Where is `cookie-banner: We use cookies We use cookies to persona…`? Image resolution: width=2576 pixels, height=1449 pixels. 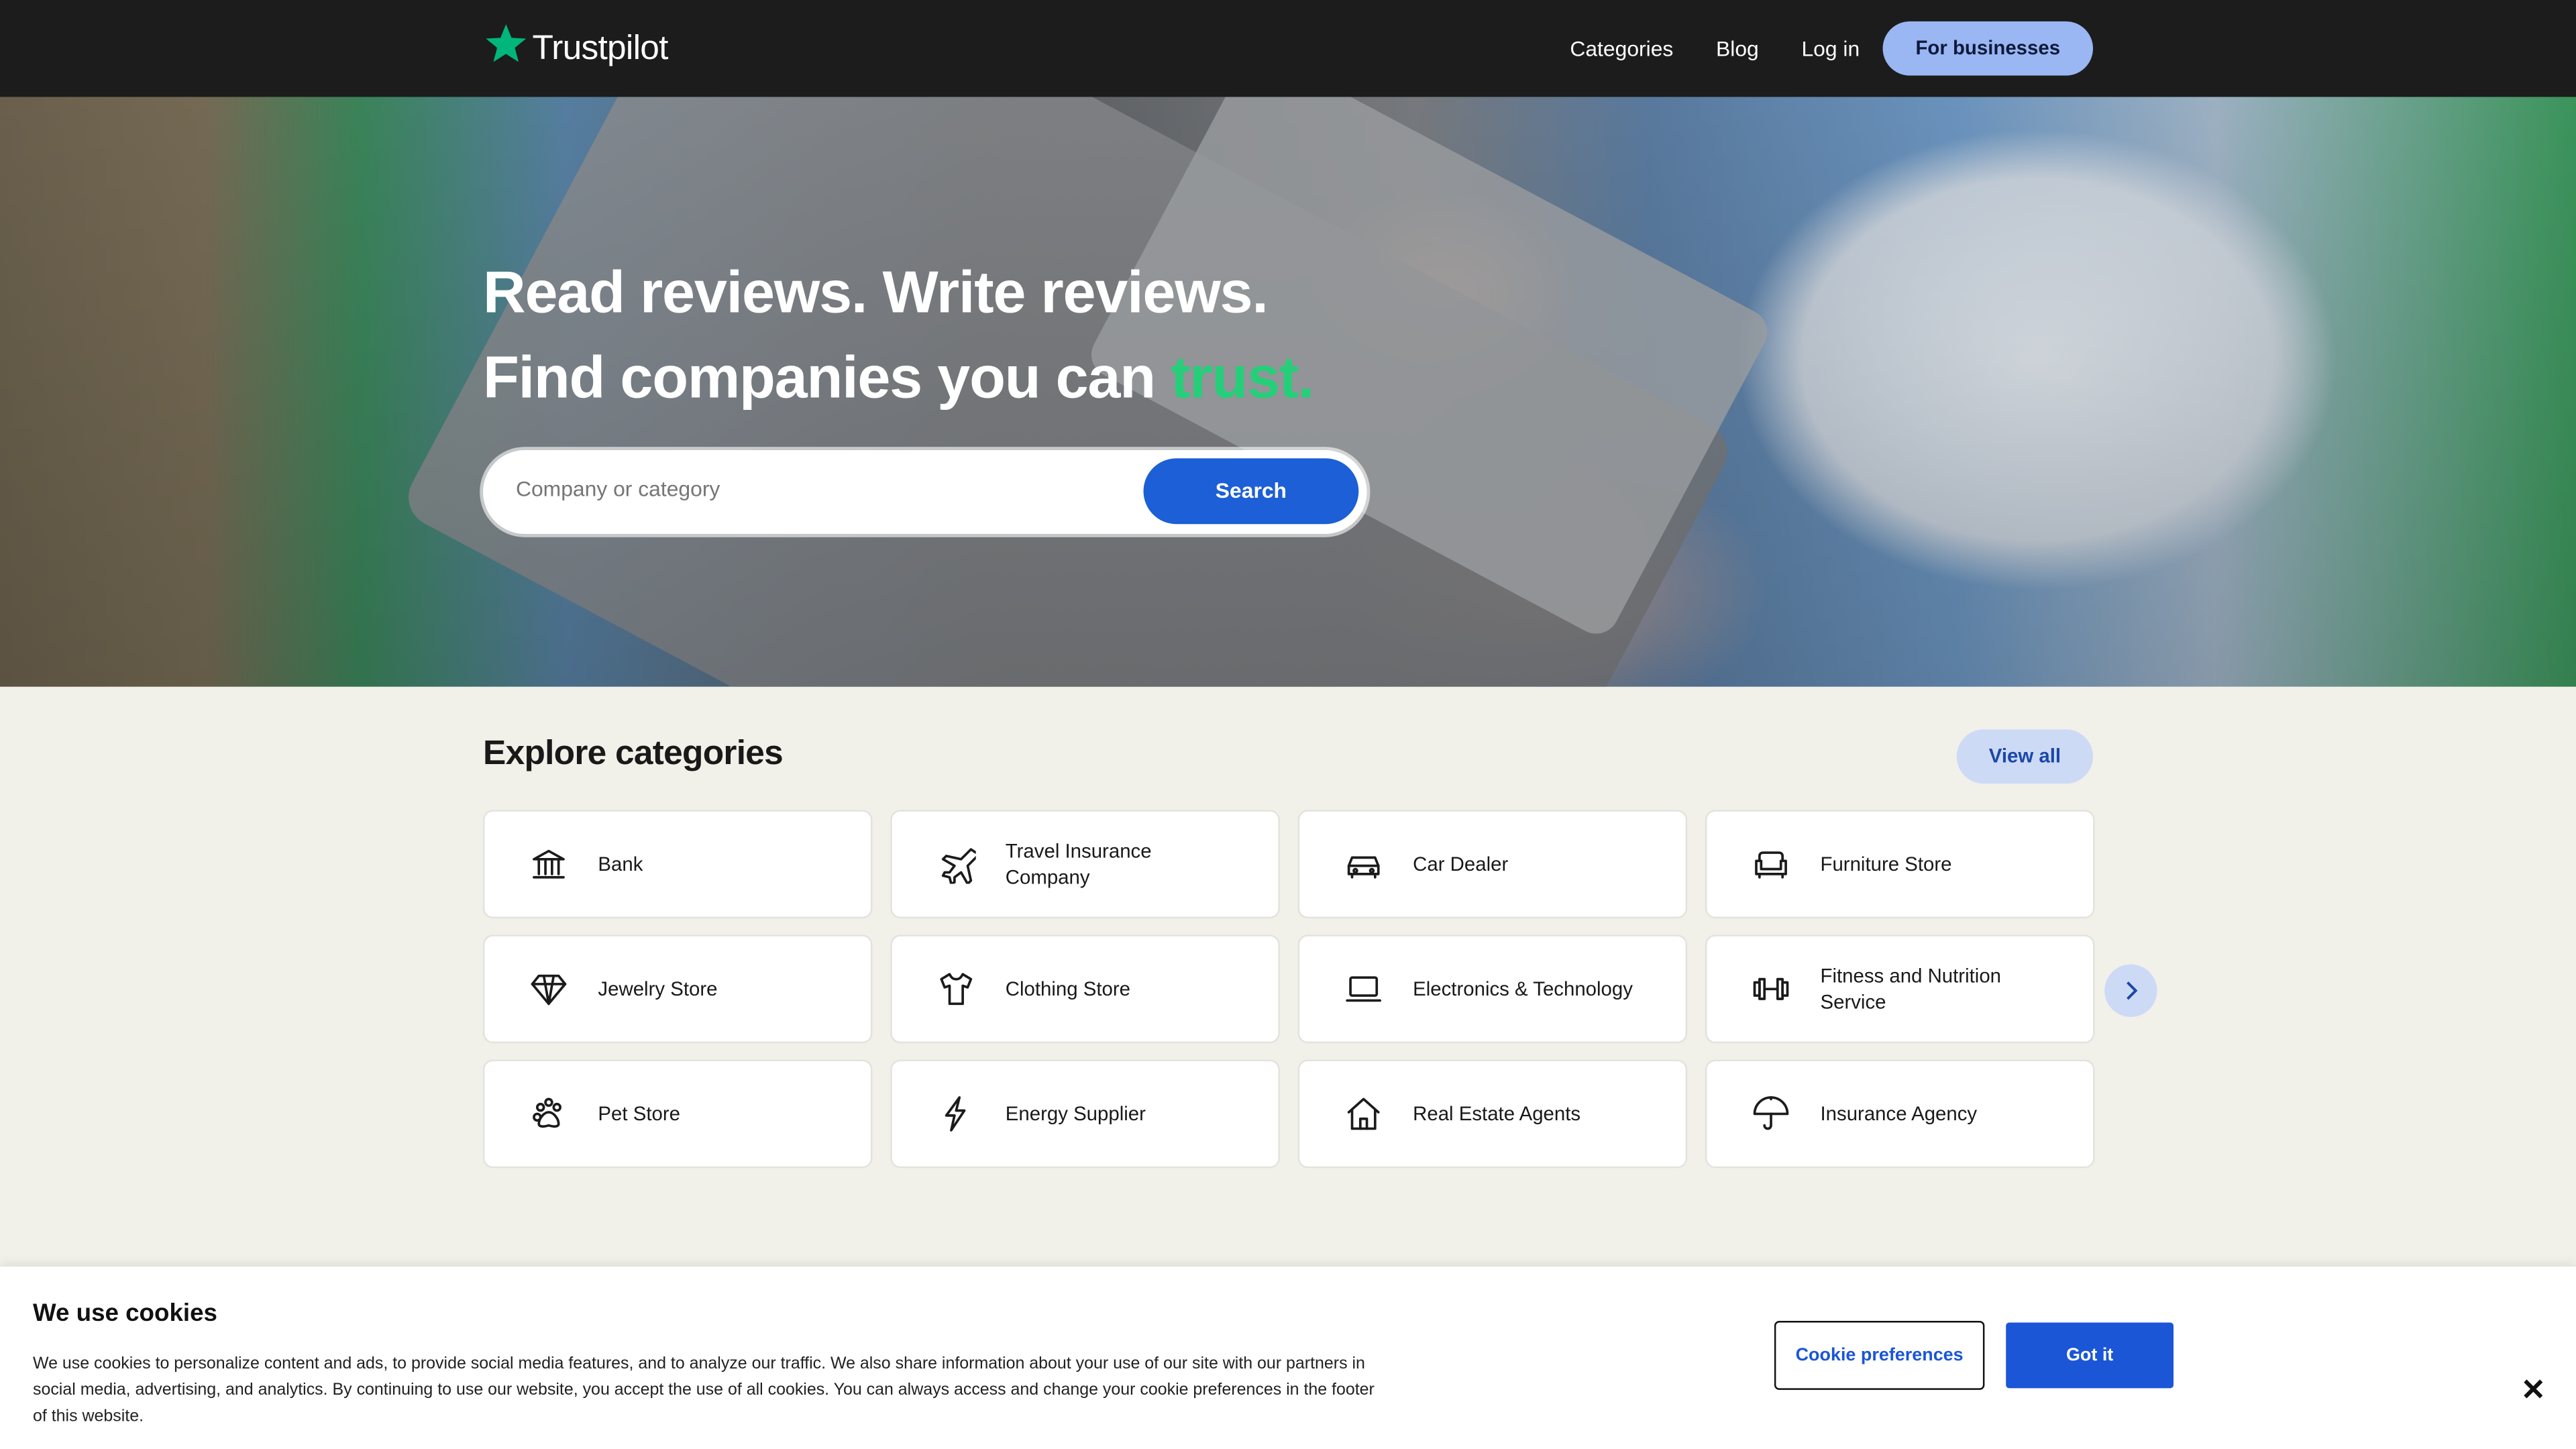 cookie-banner: We use cookies We use cookies to persona… is located at coordinates (1288, 1358).